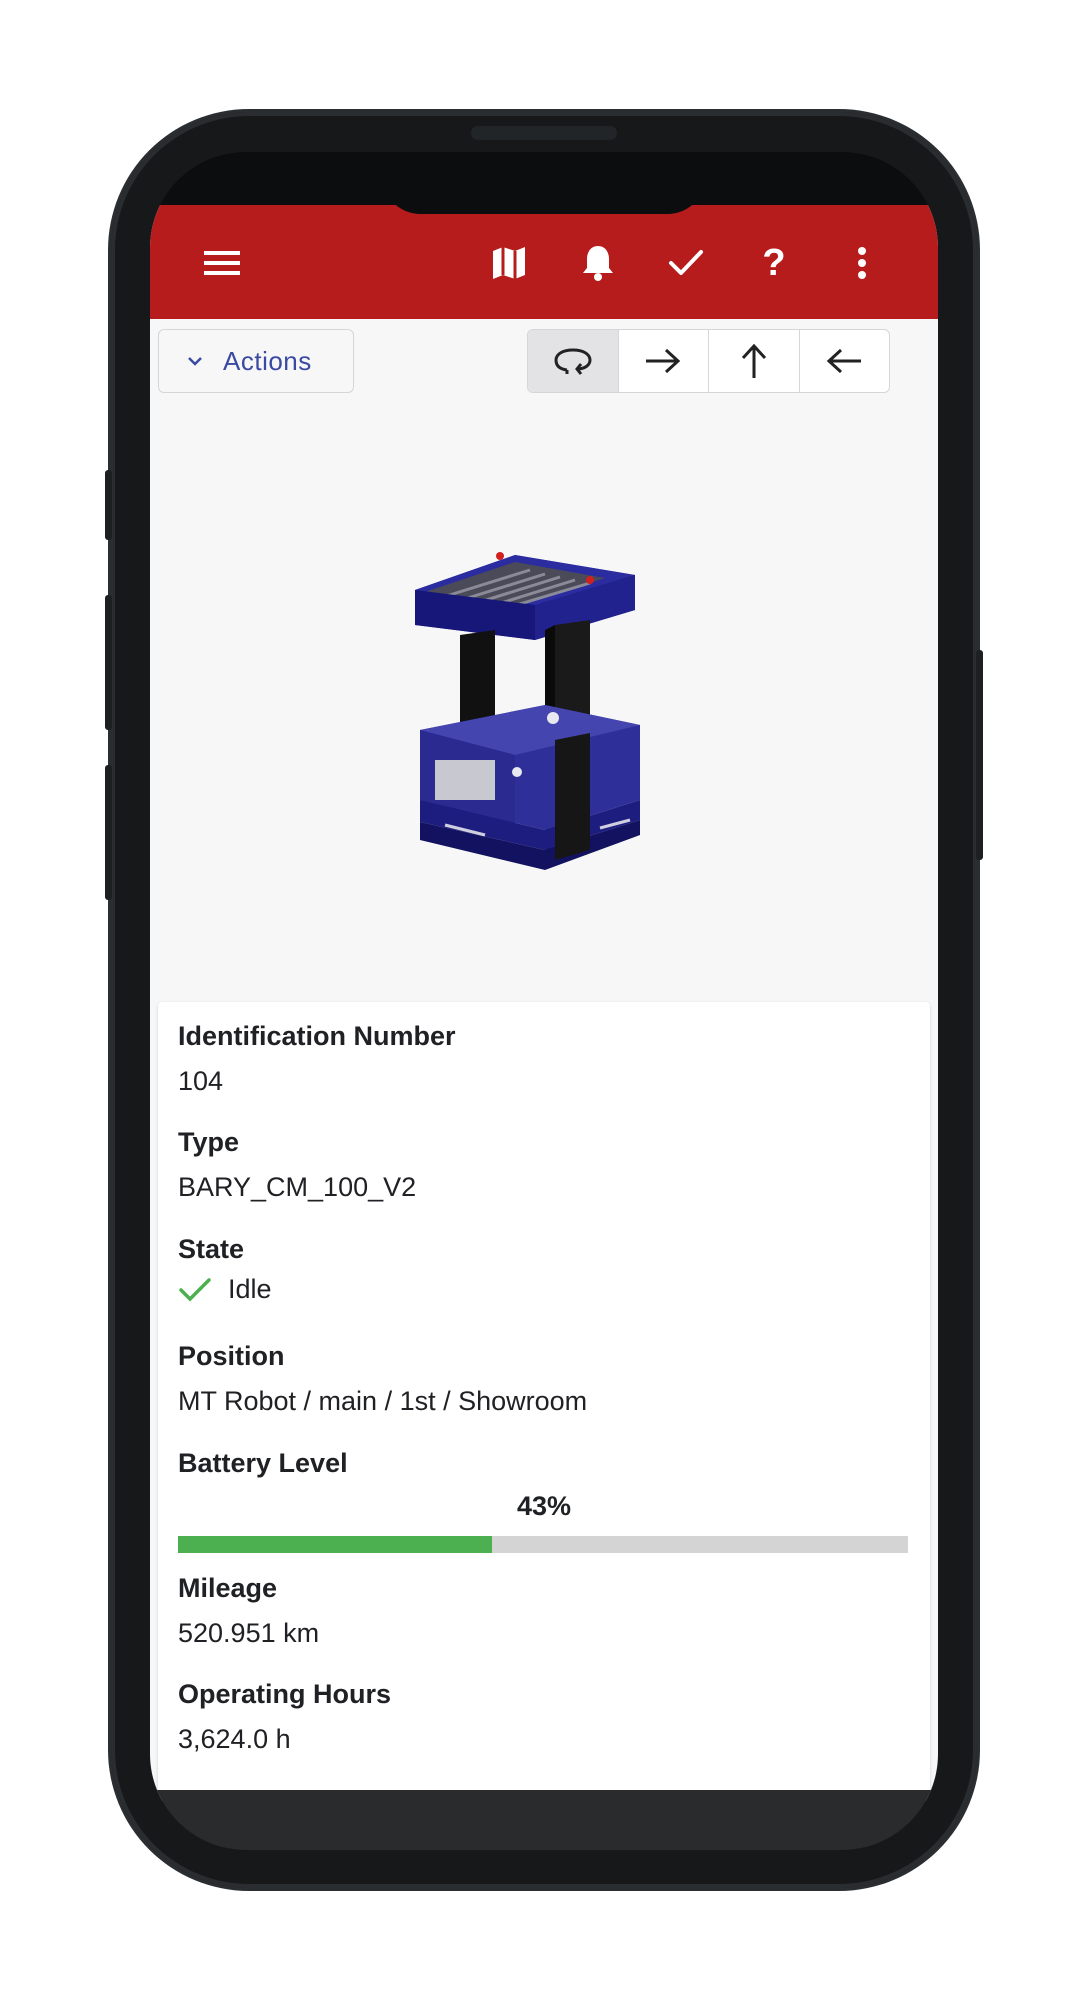 This screenshot has width=1089, height=2000. Describe the element at coordinates (544, 1820) in the screenshot. I see `home-indicator-area` at that location.